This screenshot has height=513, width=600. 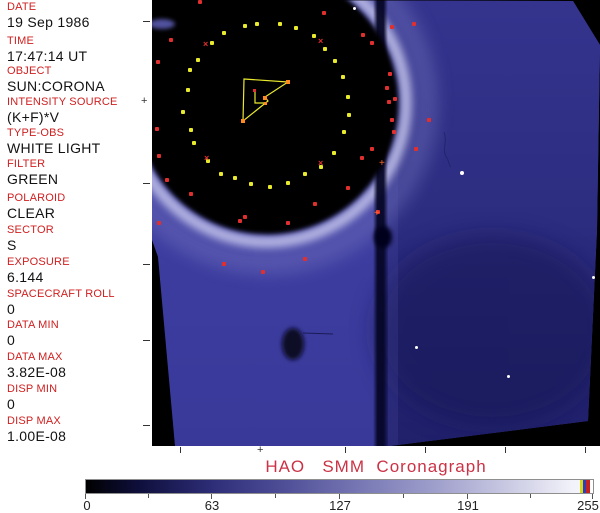 What do you see at coordinates (54, 148) in the screenshot?
I see `field-value: WHITE LIGHT` at bounding box center [54, 148].